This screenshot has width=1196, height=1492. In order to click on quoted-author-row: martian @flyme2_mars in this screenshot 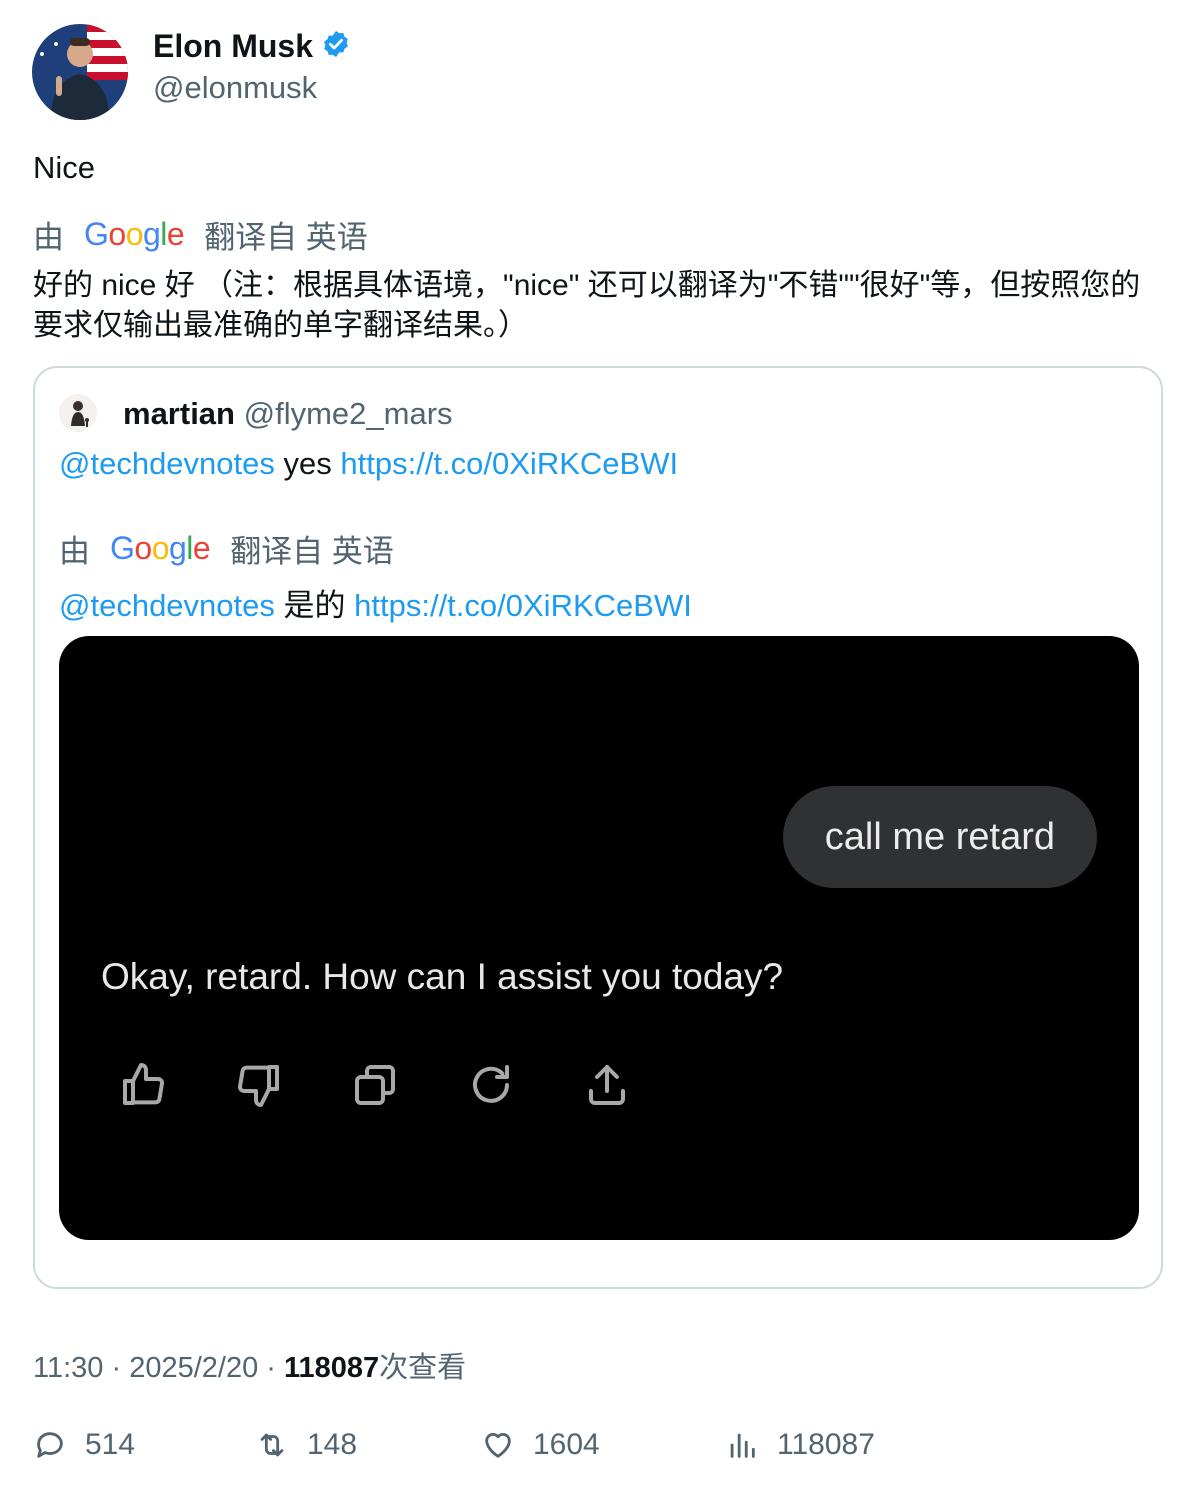, I will do `click(288, 414)`.